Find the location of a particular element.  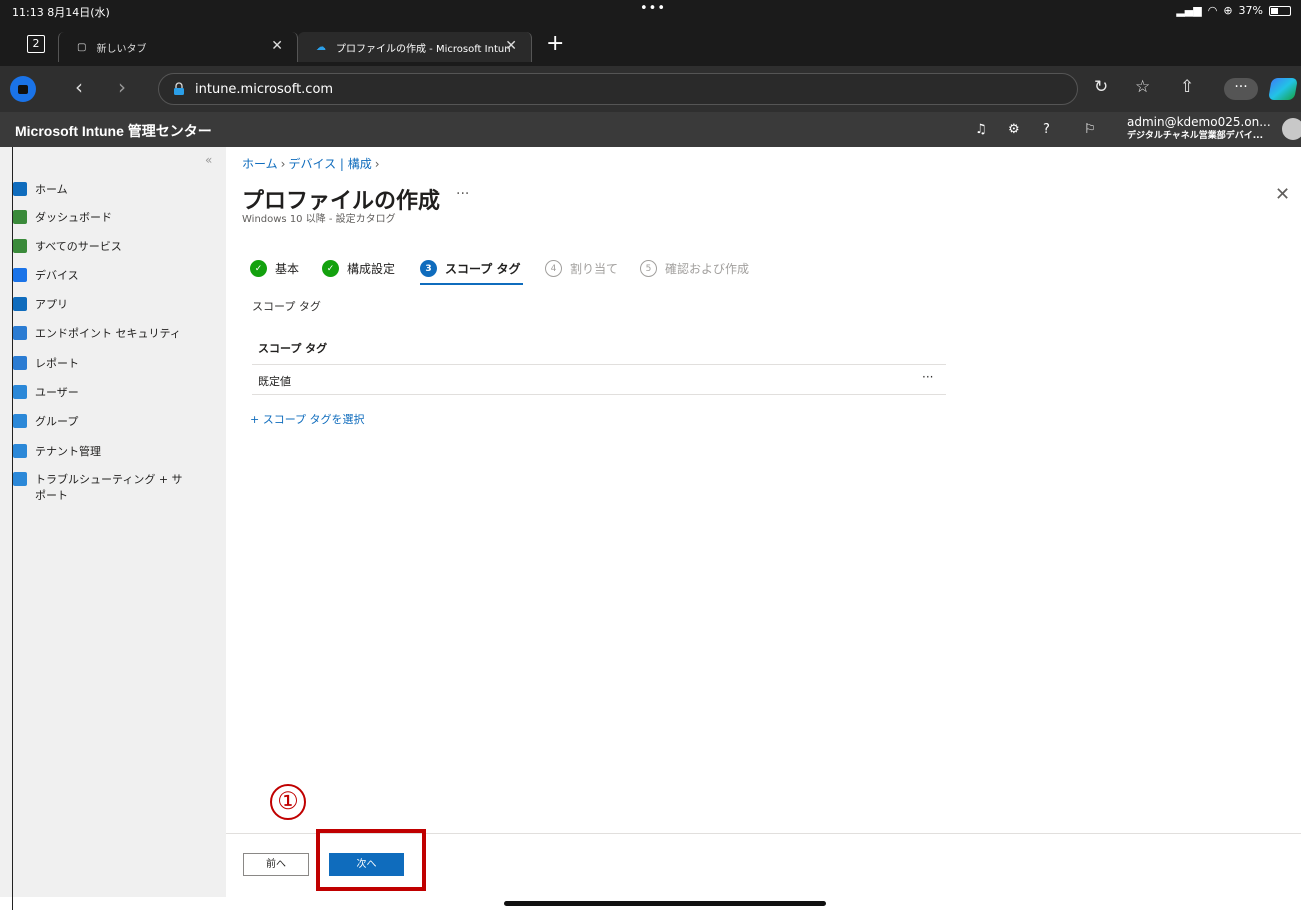

address-bar: intune.microsoft.com is located at coordinates (618, 89).